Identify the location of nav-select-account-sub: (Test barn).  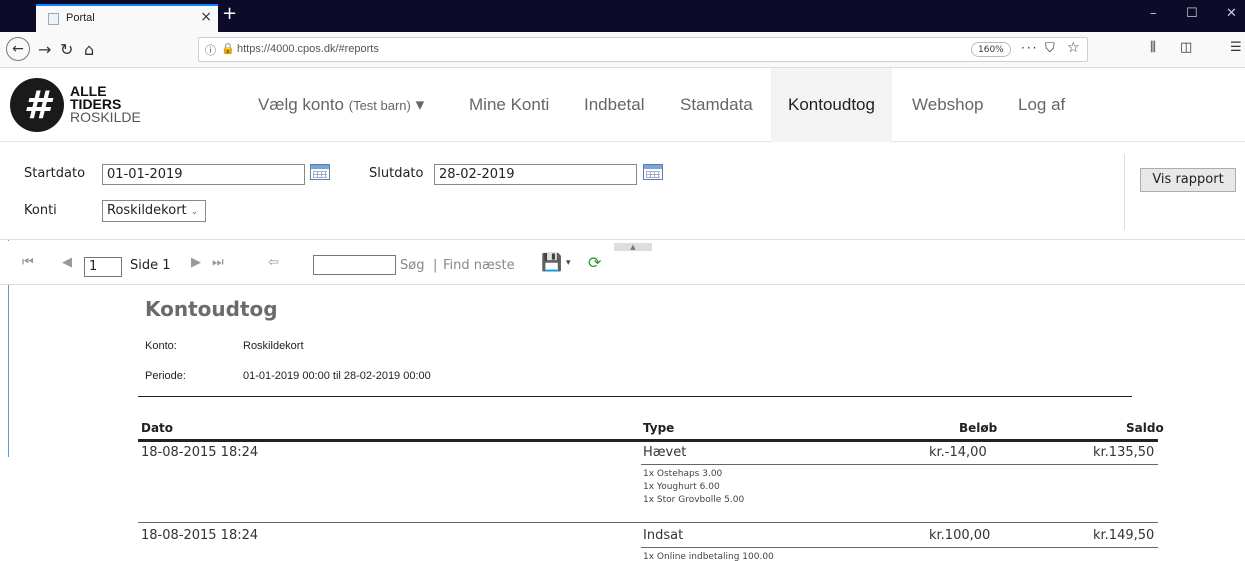
(379, 105).